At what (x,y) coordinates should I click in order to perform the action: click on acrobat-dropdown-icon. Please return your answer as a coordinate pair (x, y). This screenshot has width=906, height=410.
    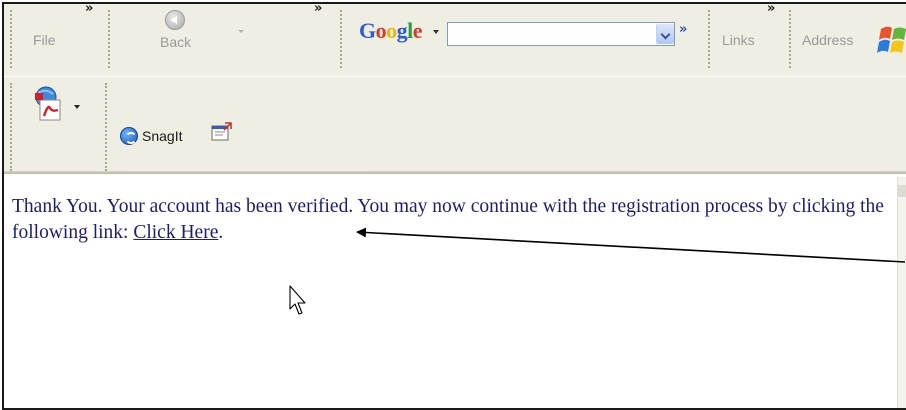
    Looking at the image, I should click on (77, 107).